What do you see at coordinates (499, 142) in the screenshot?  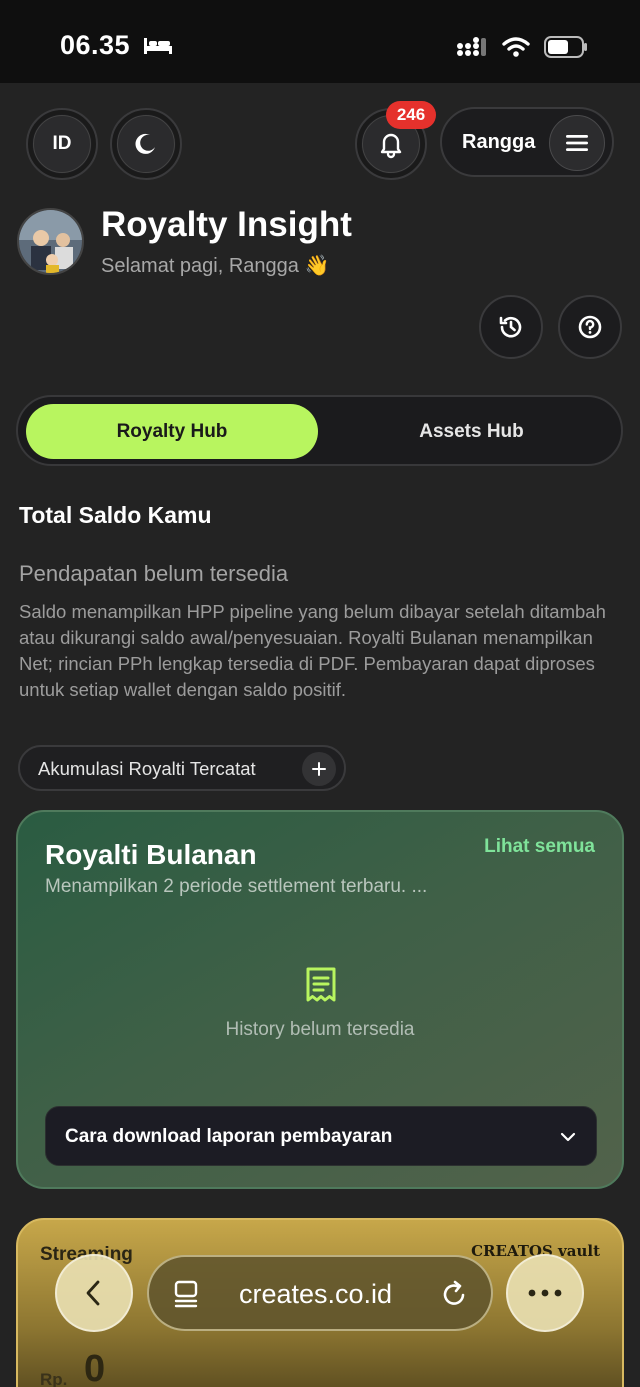 I see `user-name: Rangga` at bounding box center [499, 142].